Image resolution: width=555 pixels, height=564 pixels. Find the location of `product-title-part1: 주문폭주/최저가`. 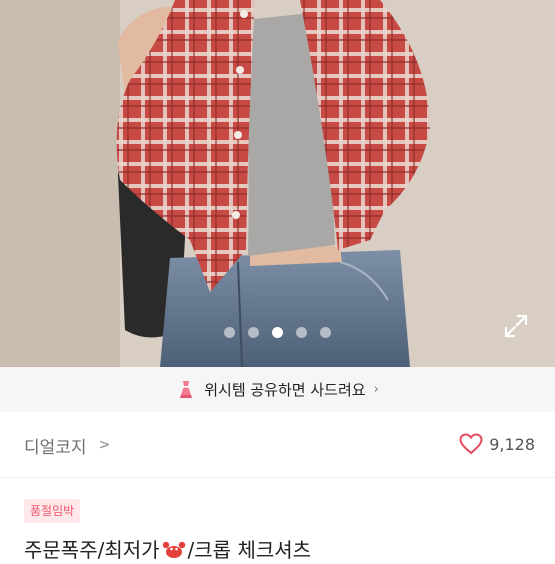

product-title-part1: 주문폭주/최저가 is located at coordinates (92, 550).